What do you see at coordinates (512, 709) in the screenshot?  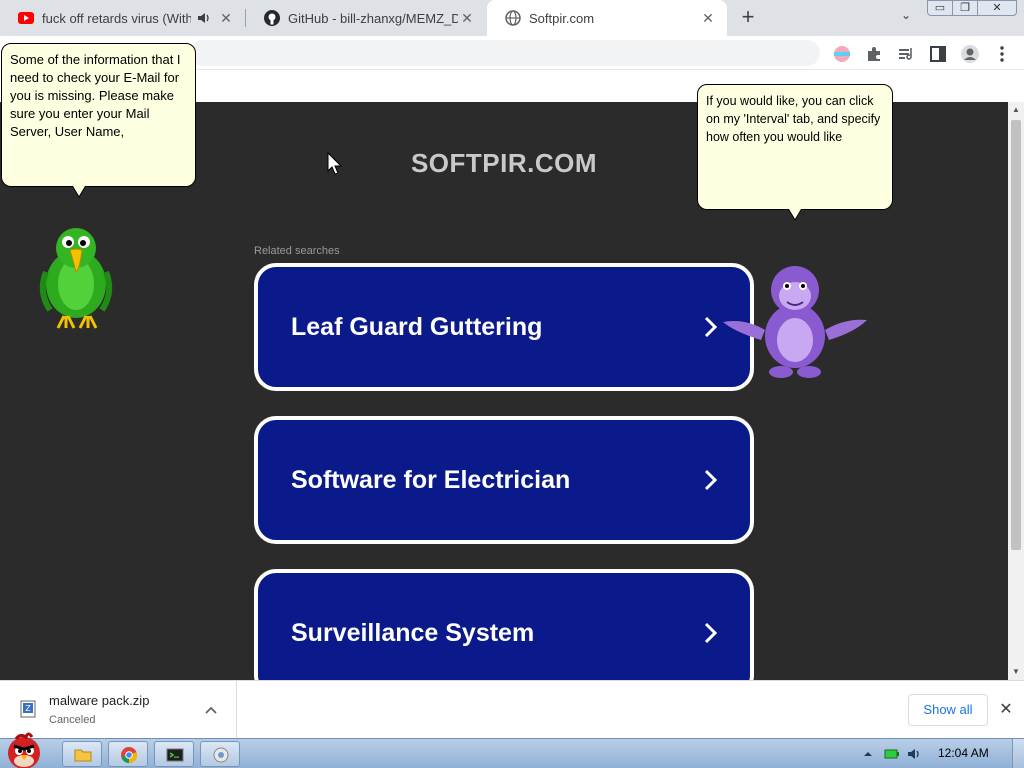 I see `download-shelf: Z malware pack.zip Canceled Show all ✕` at bounding box center [512, 709].